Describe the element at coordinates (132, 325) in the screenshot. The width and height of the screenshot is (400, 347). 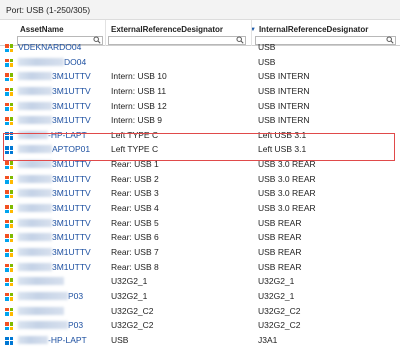
I see `external-ref-cell: U32G2_C2` at that location.